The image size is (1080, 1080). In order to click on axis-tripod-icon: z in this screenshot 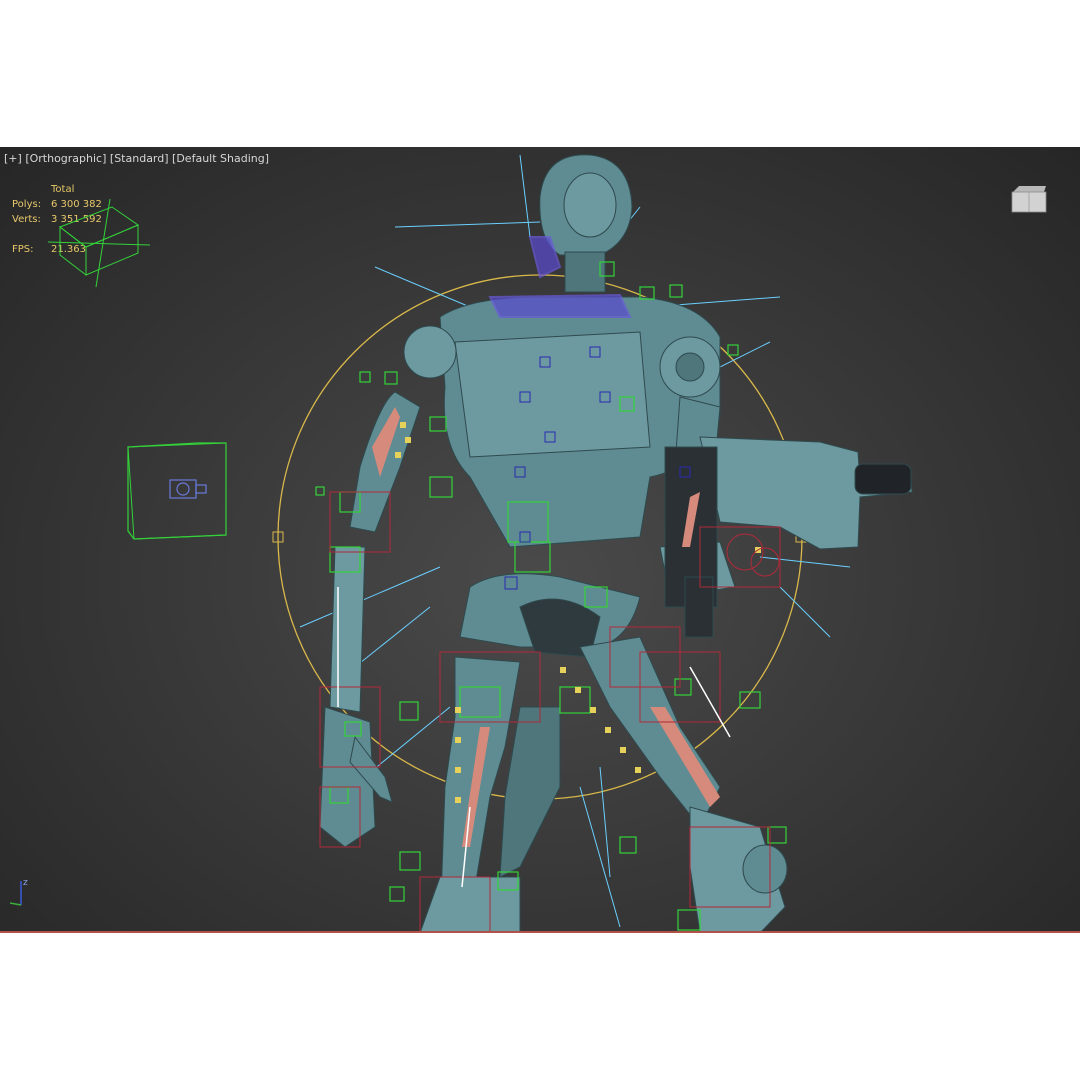, I will do `click(18, 892)`.